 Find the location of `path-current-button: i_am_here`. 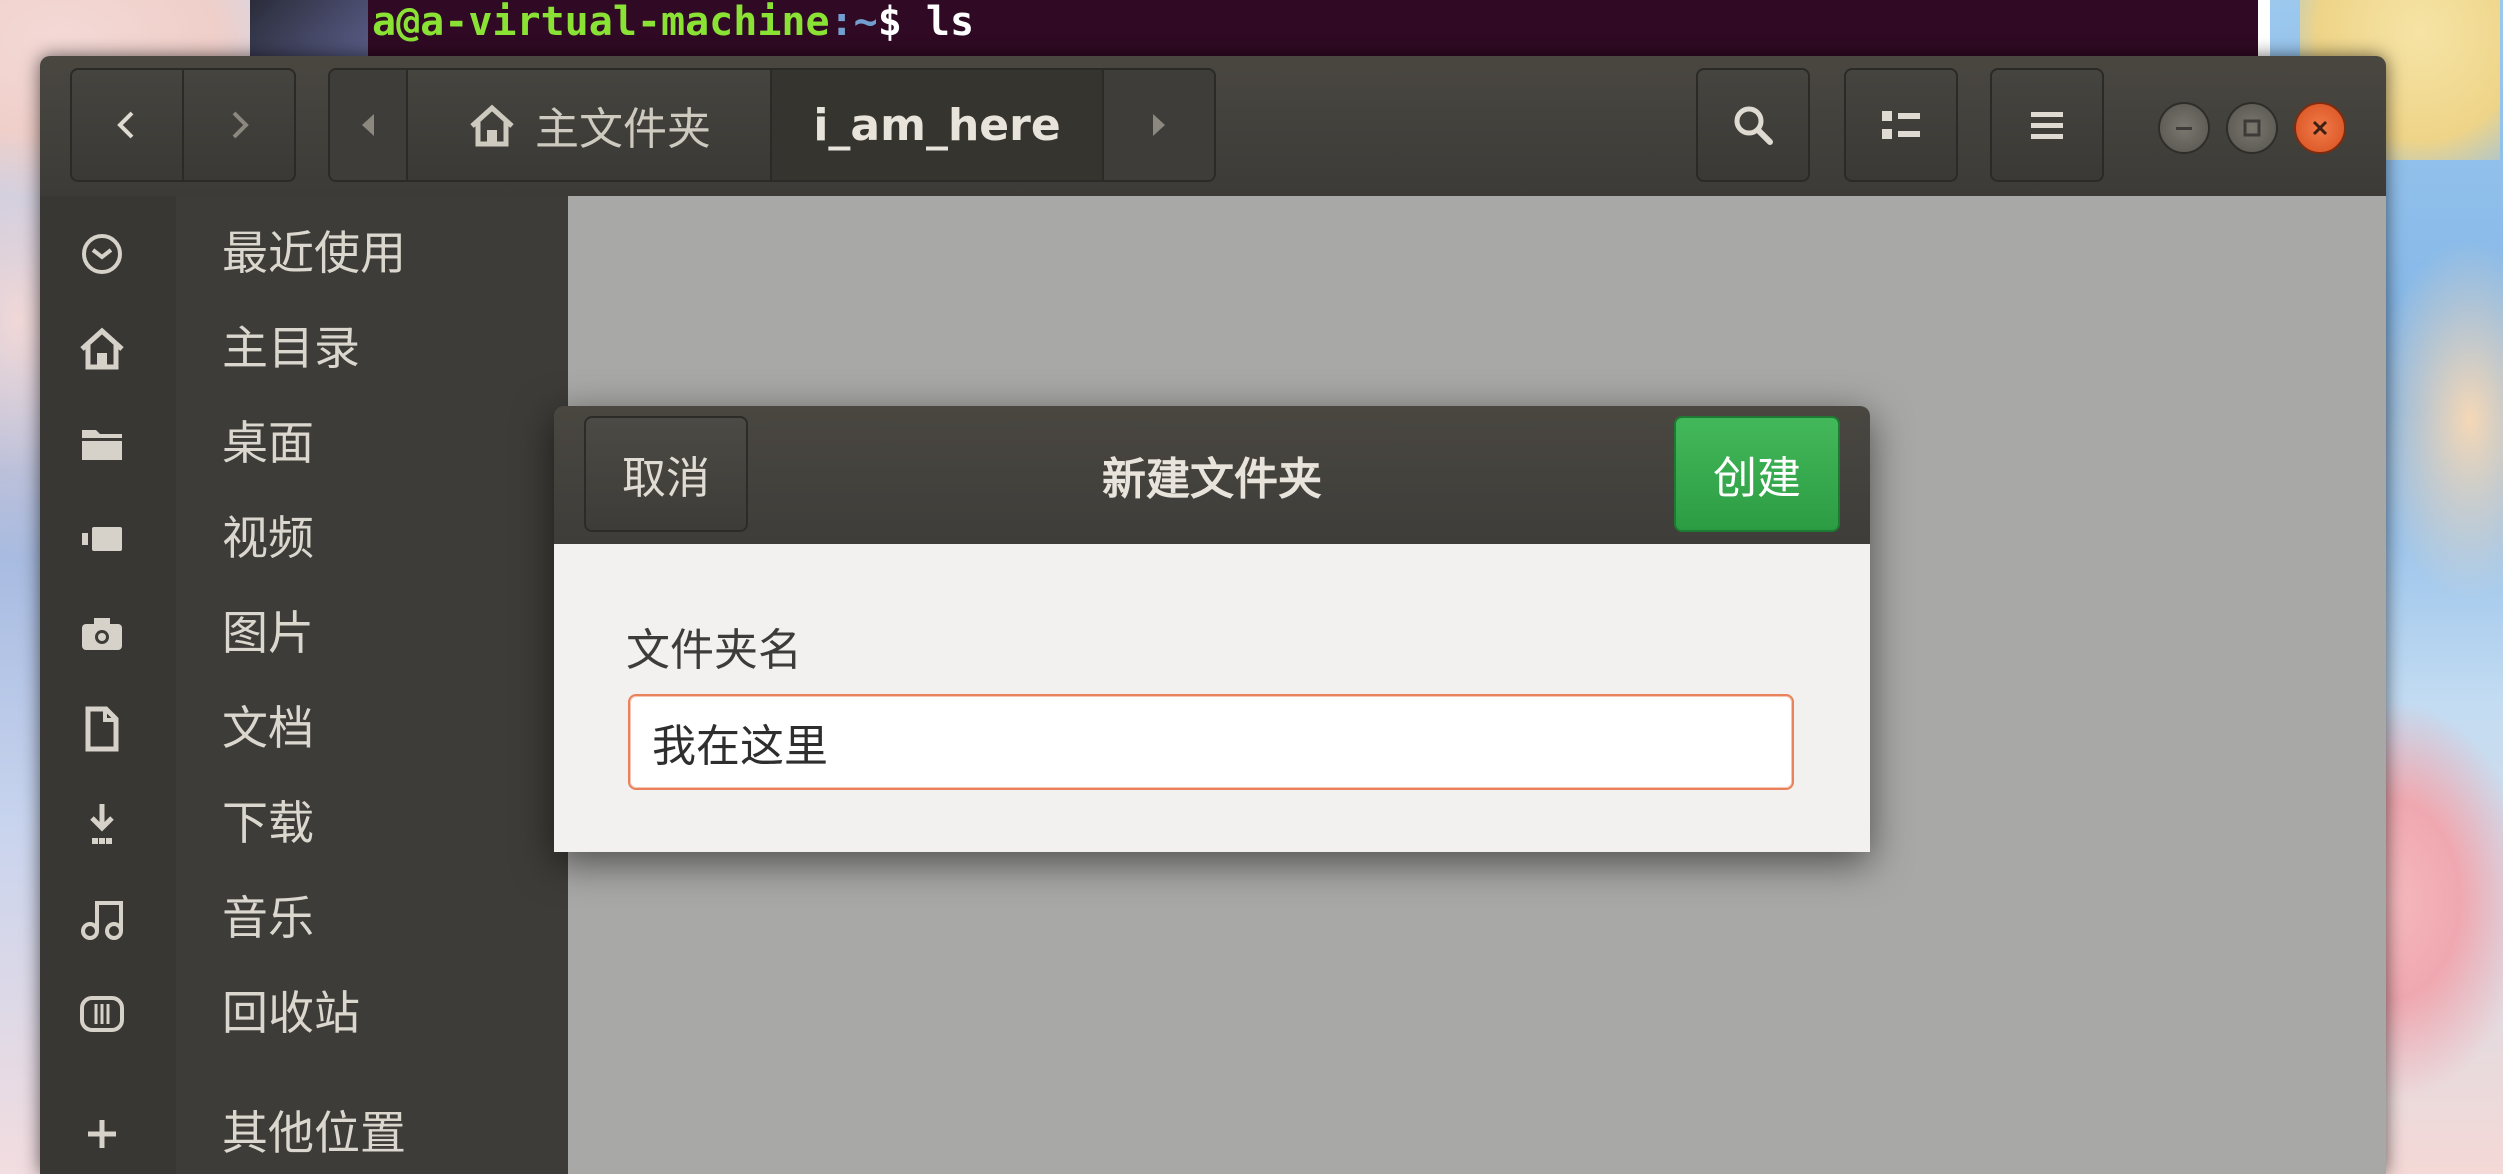

path-current-button: i_am_here is located at coordinates (938, 125).